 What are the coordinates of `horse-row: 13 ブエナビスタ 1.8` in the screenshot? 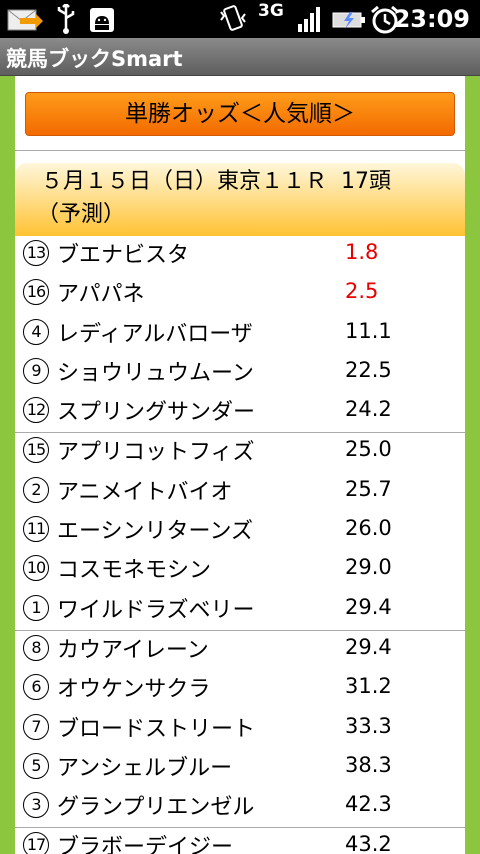 It's located at (240, 255).